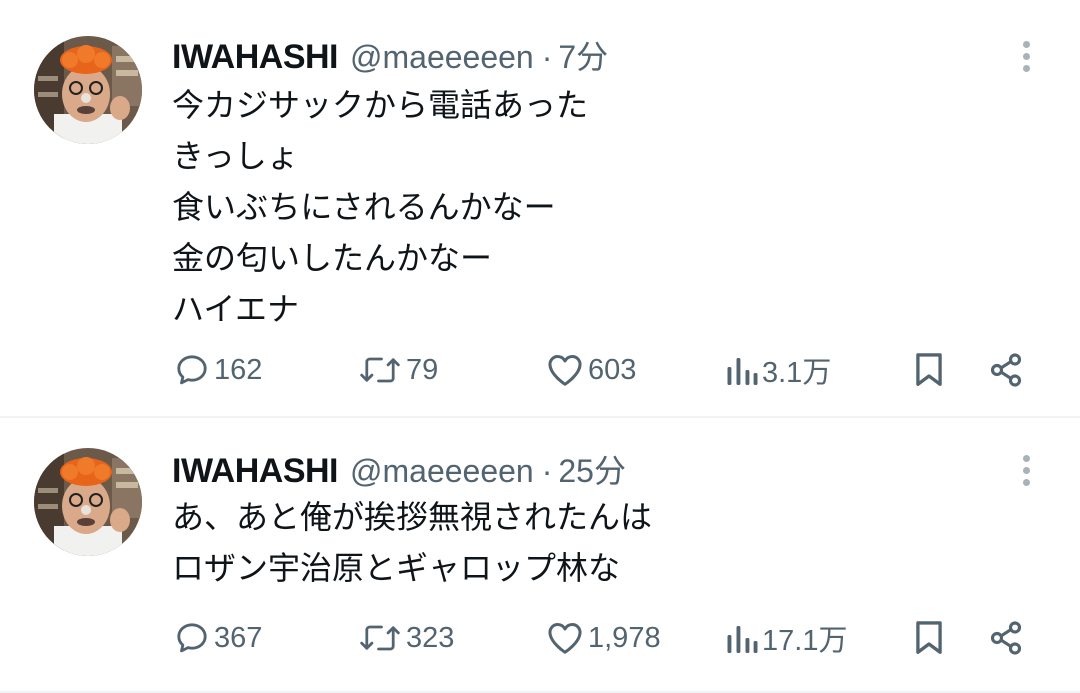 This screenshot has height=693, width=1080. What do you see at coordinates (380, 105) in the screenshot?
I see `tweet-text-line: 今カジサックから電話あった` at bounding box center [380, 105].